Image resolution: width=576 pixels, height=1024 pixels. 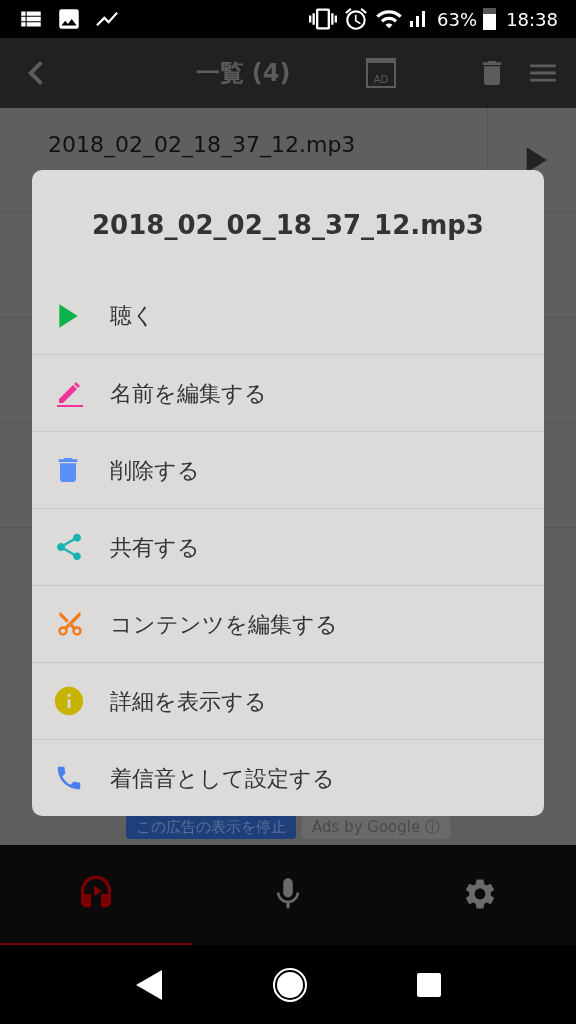 I want to click on menu-item: 着信音として設定する, so click(x=288, y=777).